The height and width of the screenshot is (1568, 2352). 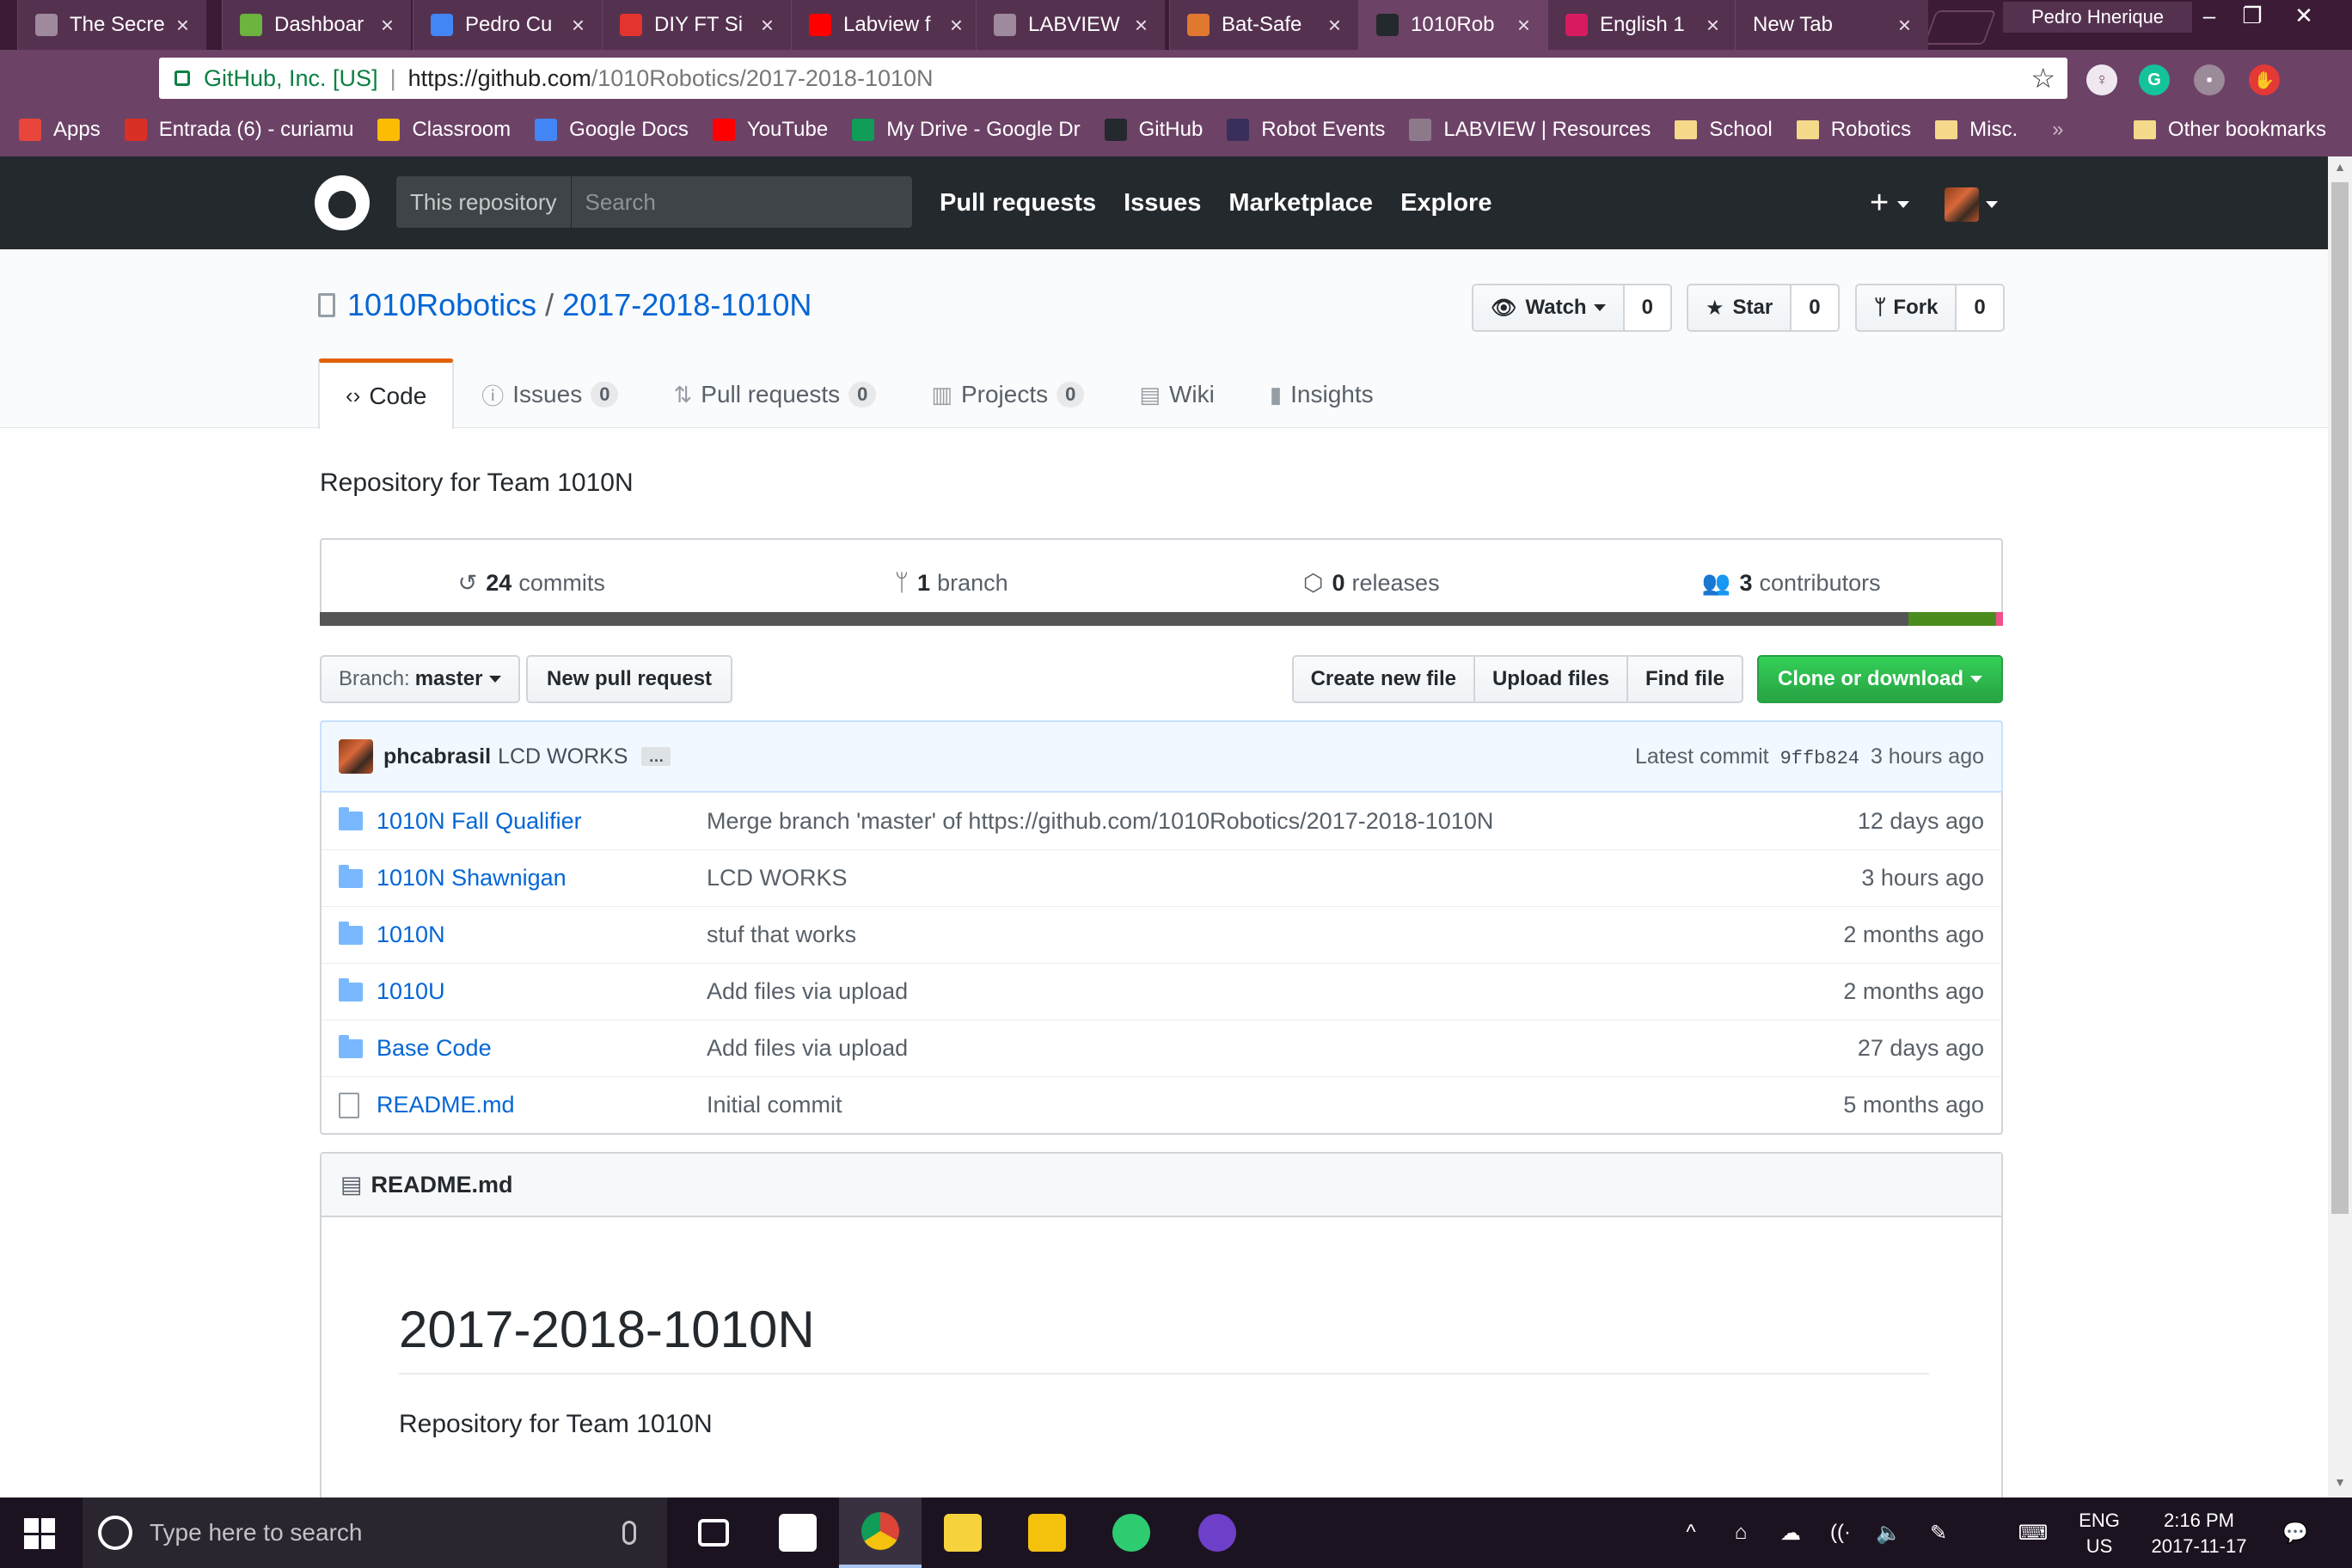 I want to click on bookmark-9: School, so click(x=1724, y=130).